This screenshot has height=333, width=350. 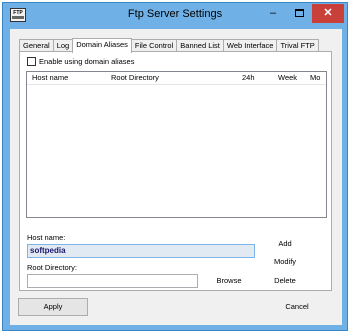 What do you see at coordinates (229, 281) in the screenshot?
I see `browse-button: Browse` at bounding box center [229, 281].